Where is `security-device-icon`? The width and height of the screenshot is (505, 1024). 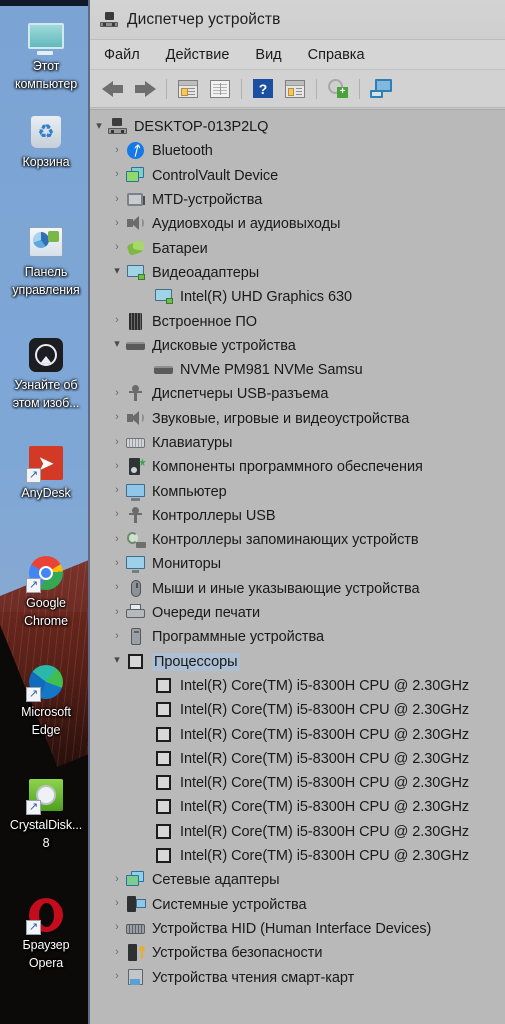
security-device-icon is located at coordinates (136, 953).